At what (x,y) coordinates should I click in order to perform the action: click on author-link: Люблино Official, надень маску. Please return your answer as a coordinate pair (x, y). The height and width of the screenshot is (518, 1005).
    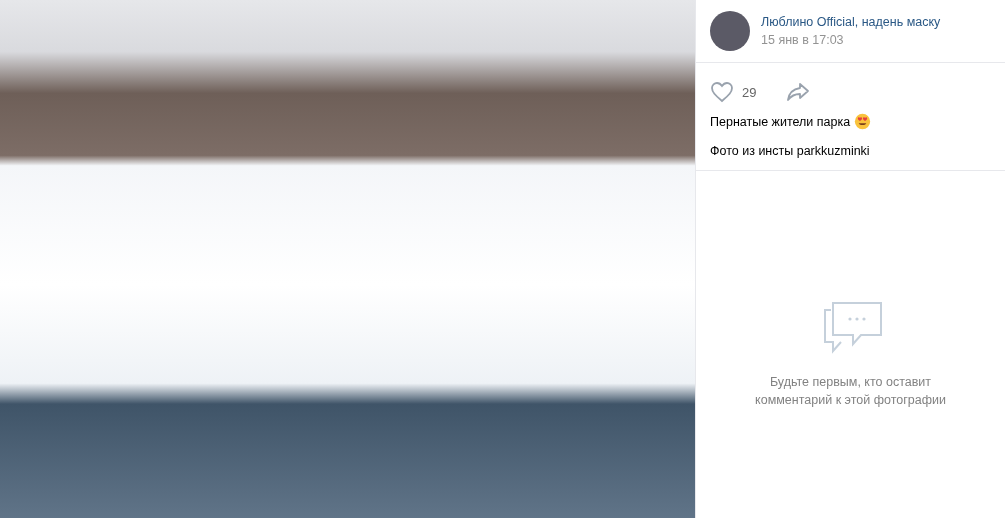
    Looking at the image, I should click on (851, 22).